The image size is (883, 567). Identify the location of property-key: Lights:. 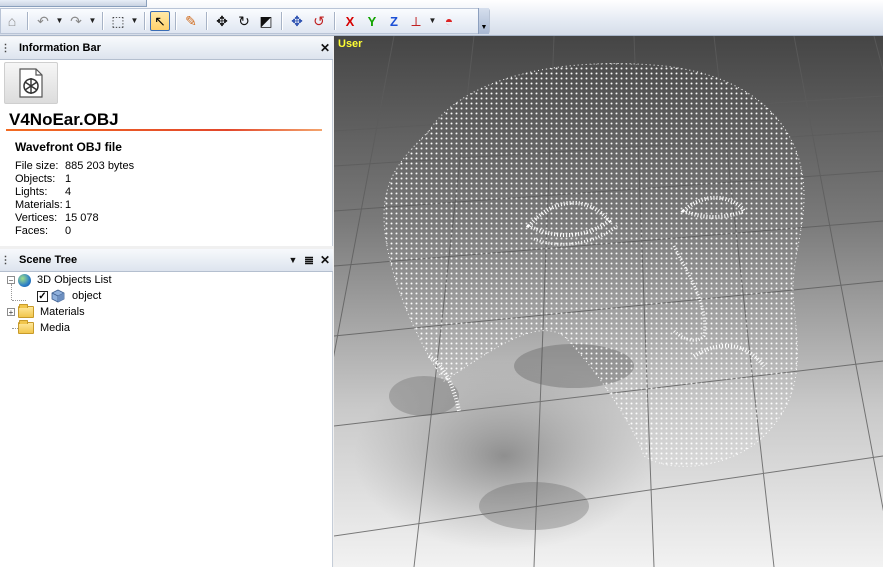
(31, 192).